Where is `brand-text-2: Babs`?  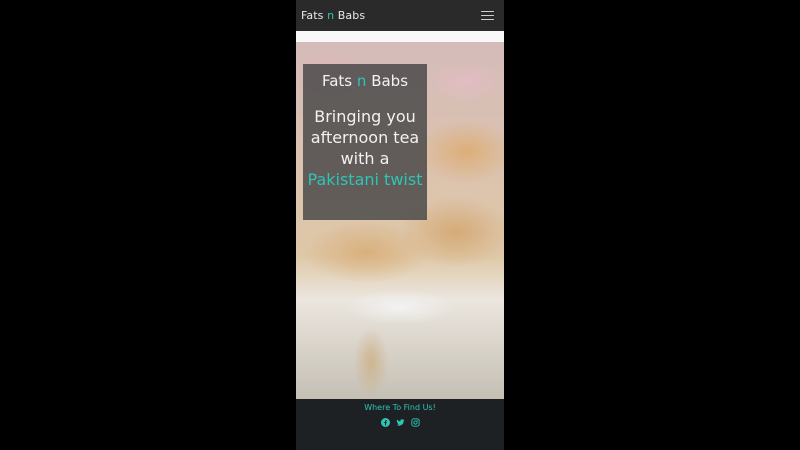
brand-text-2: Babs is located at coordinates (350, 15).